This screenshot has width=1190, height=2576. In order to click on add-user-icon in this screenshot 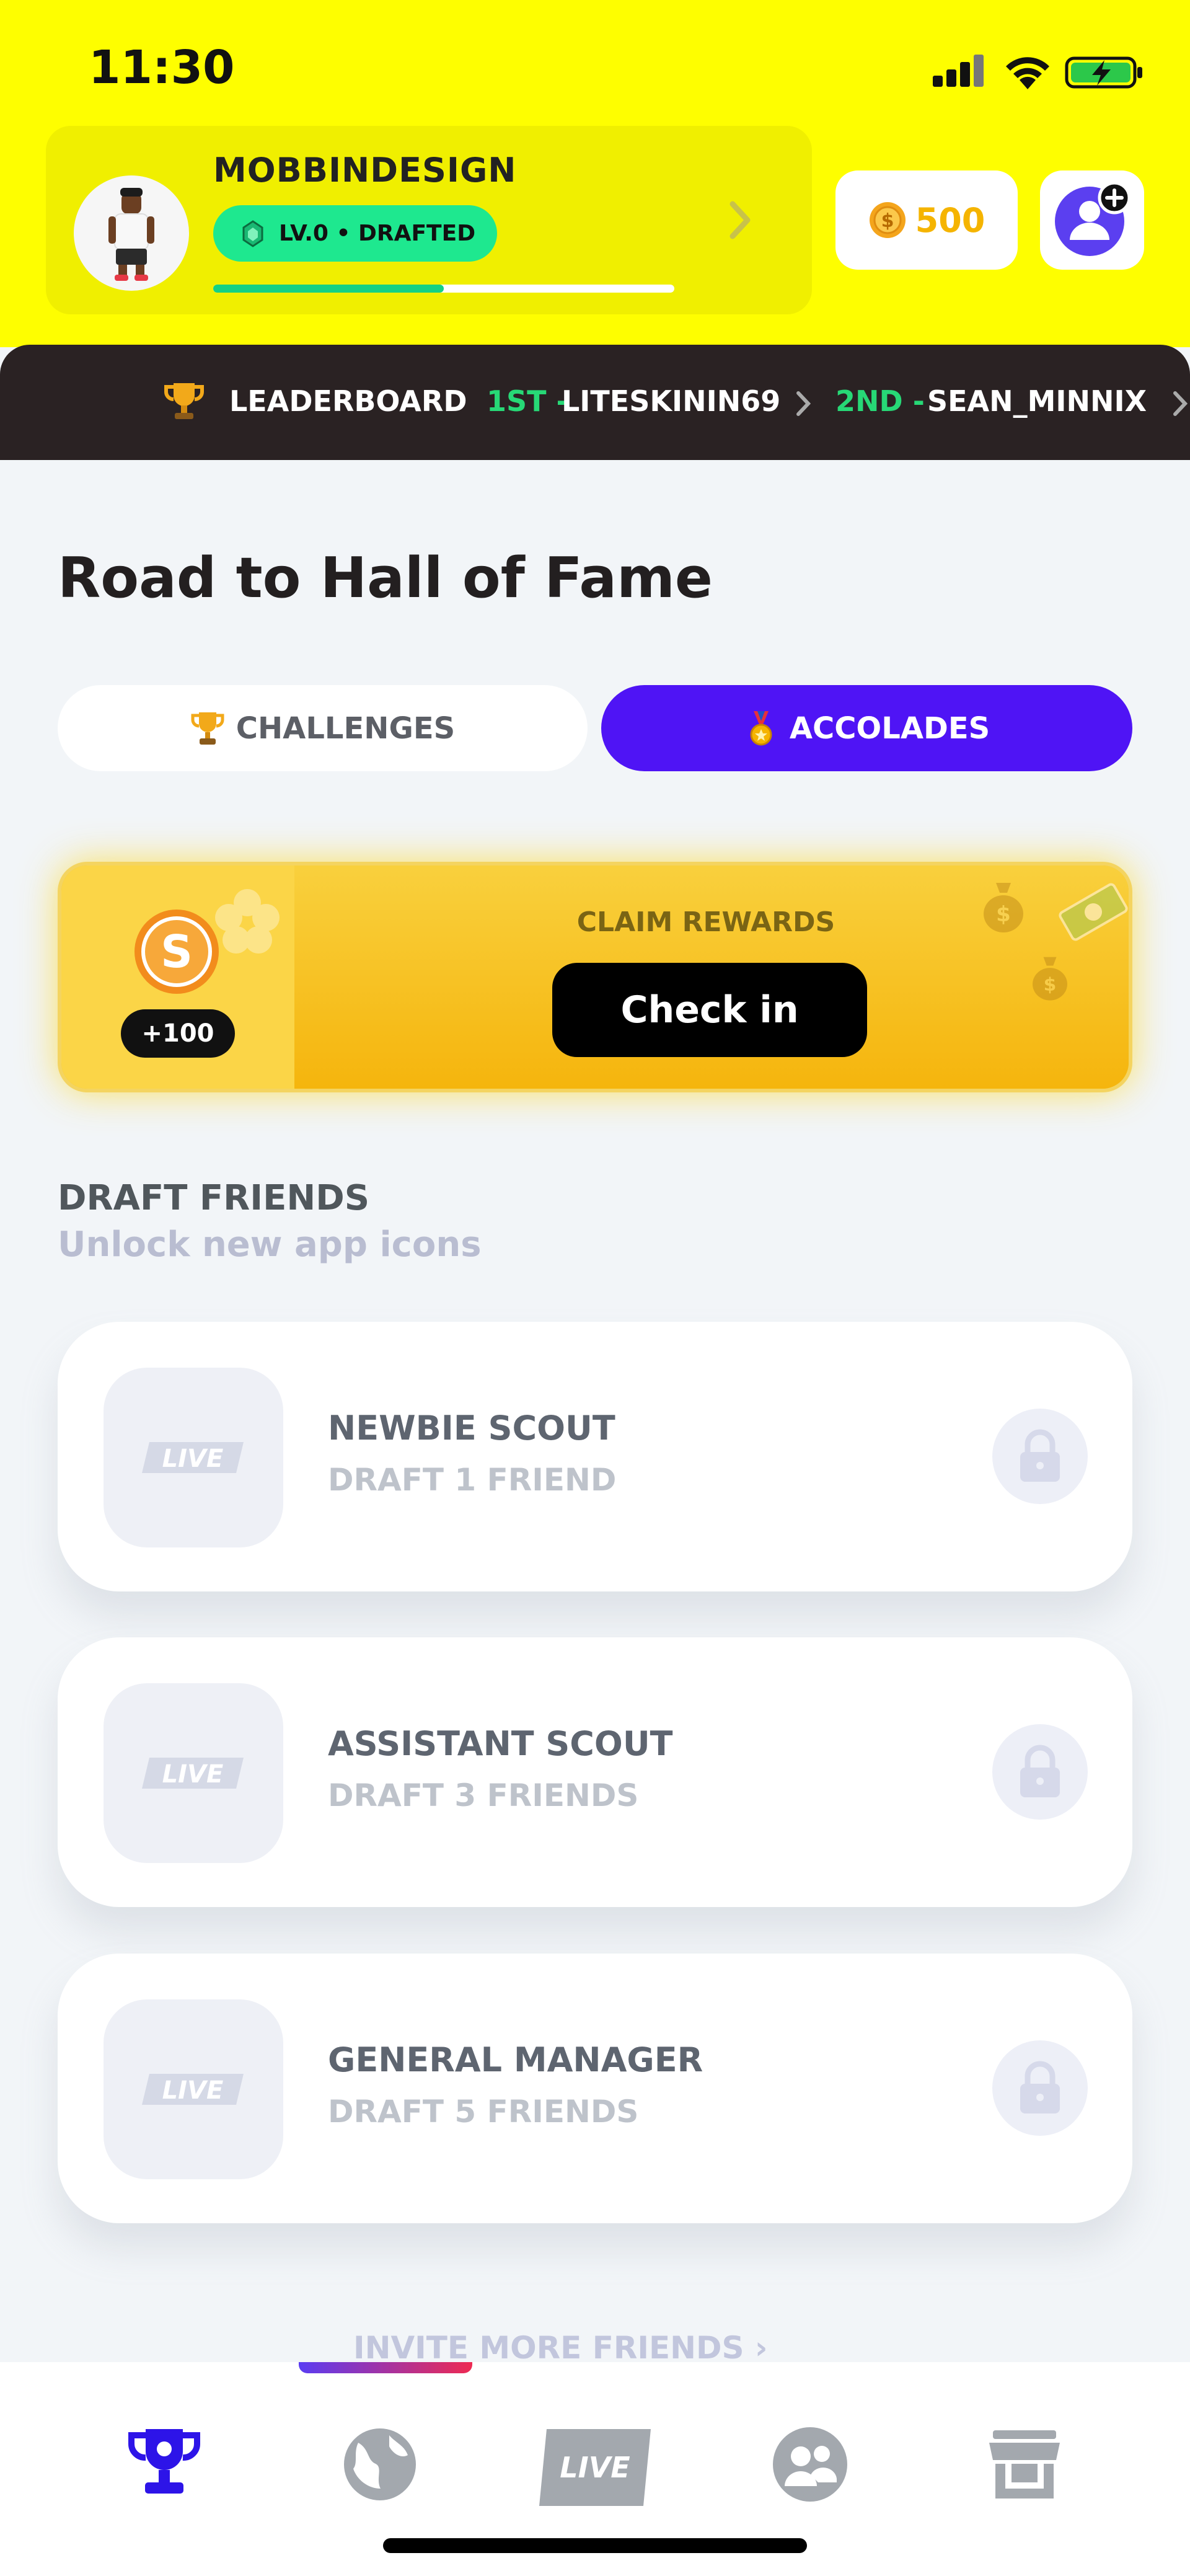, I will do `click(1093, 218)`.